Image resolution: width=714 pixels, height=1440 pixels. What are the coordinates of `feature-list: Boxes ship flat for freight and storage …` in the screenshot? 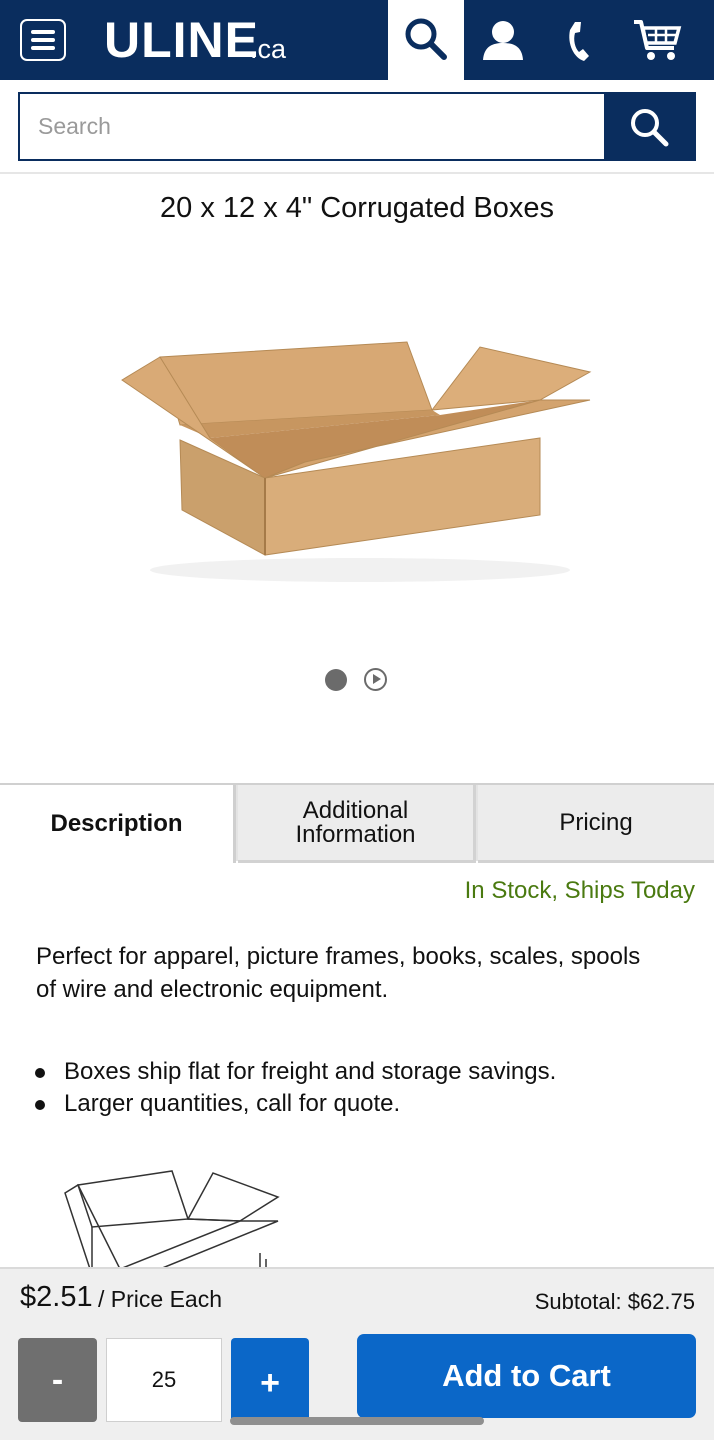 It's located at (359, 1088).